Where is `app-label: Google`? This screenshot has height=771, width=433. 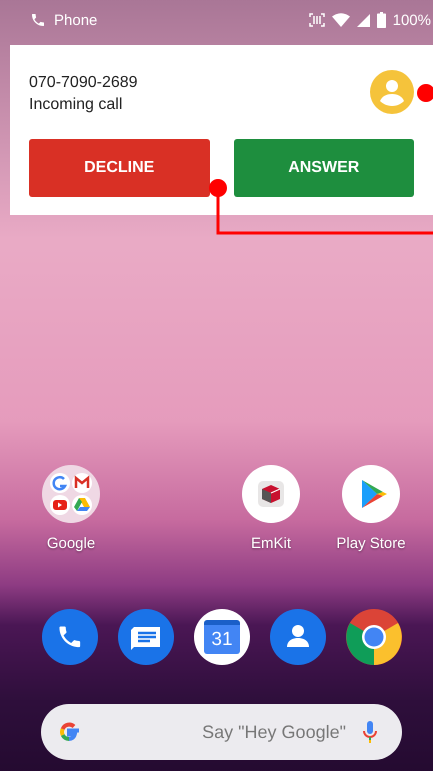 app-label: Google is located at coordinates (71, 543).